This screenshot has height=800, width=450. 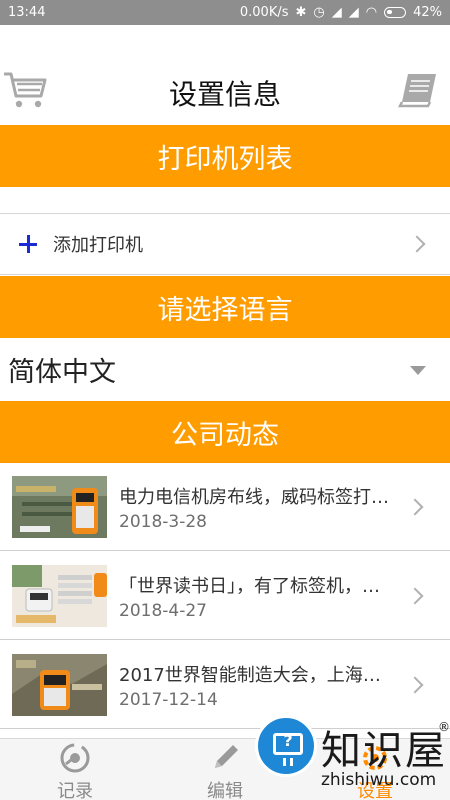 I want to click on nav-record: 记录, so click(x=75, y=769).